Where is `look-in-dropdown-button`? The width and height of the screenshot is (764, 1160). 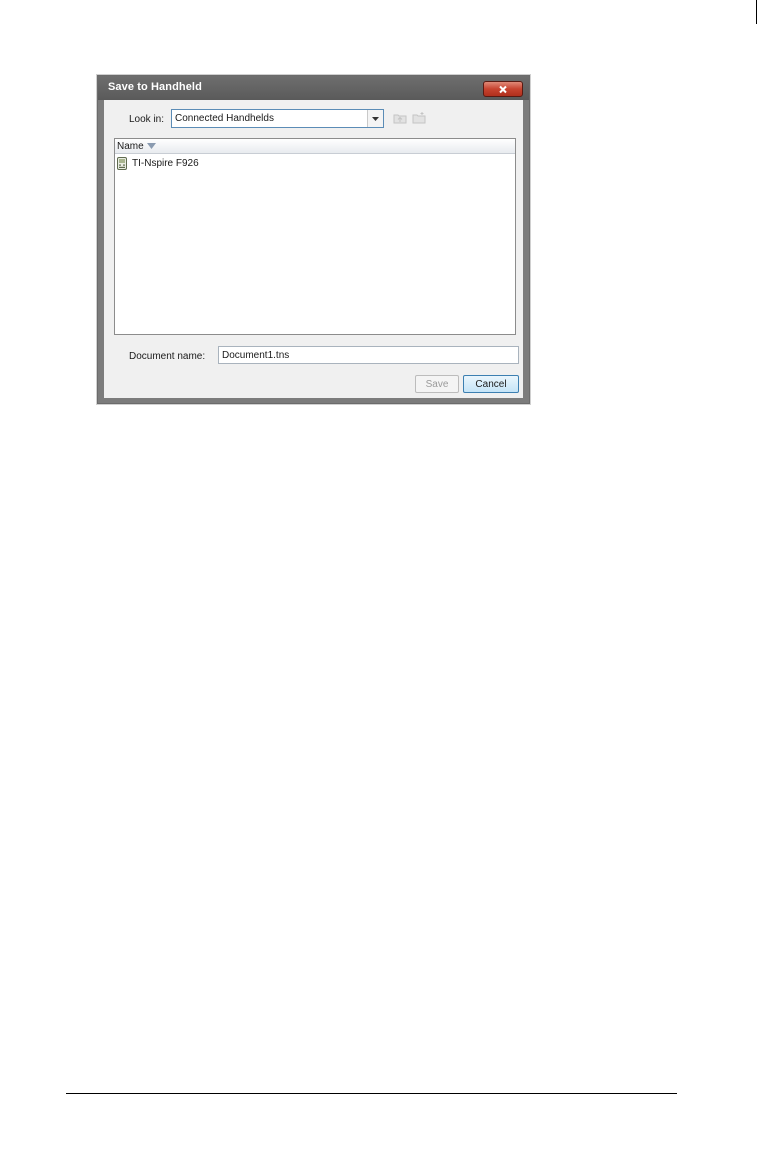
look-in-dropdown-button is located at coordinates (375, 118).